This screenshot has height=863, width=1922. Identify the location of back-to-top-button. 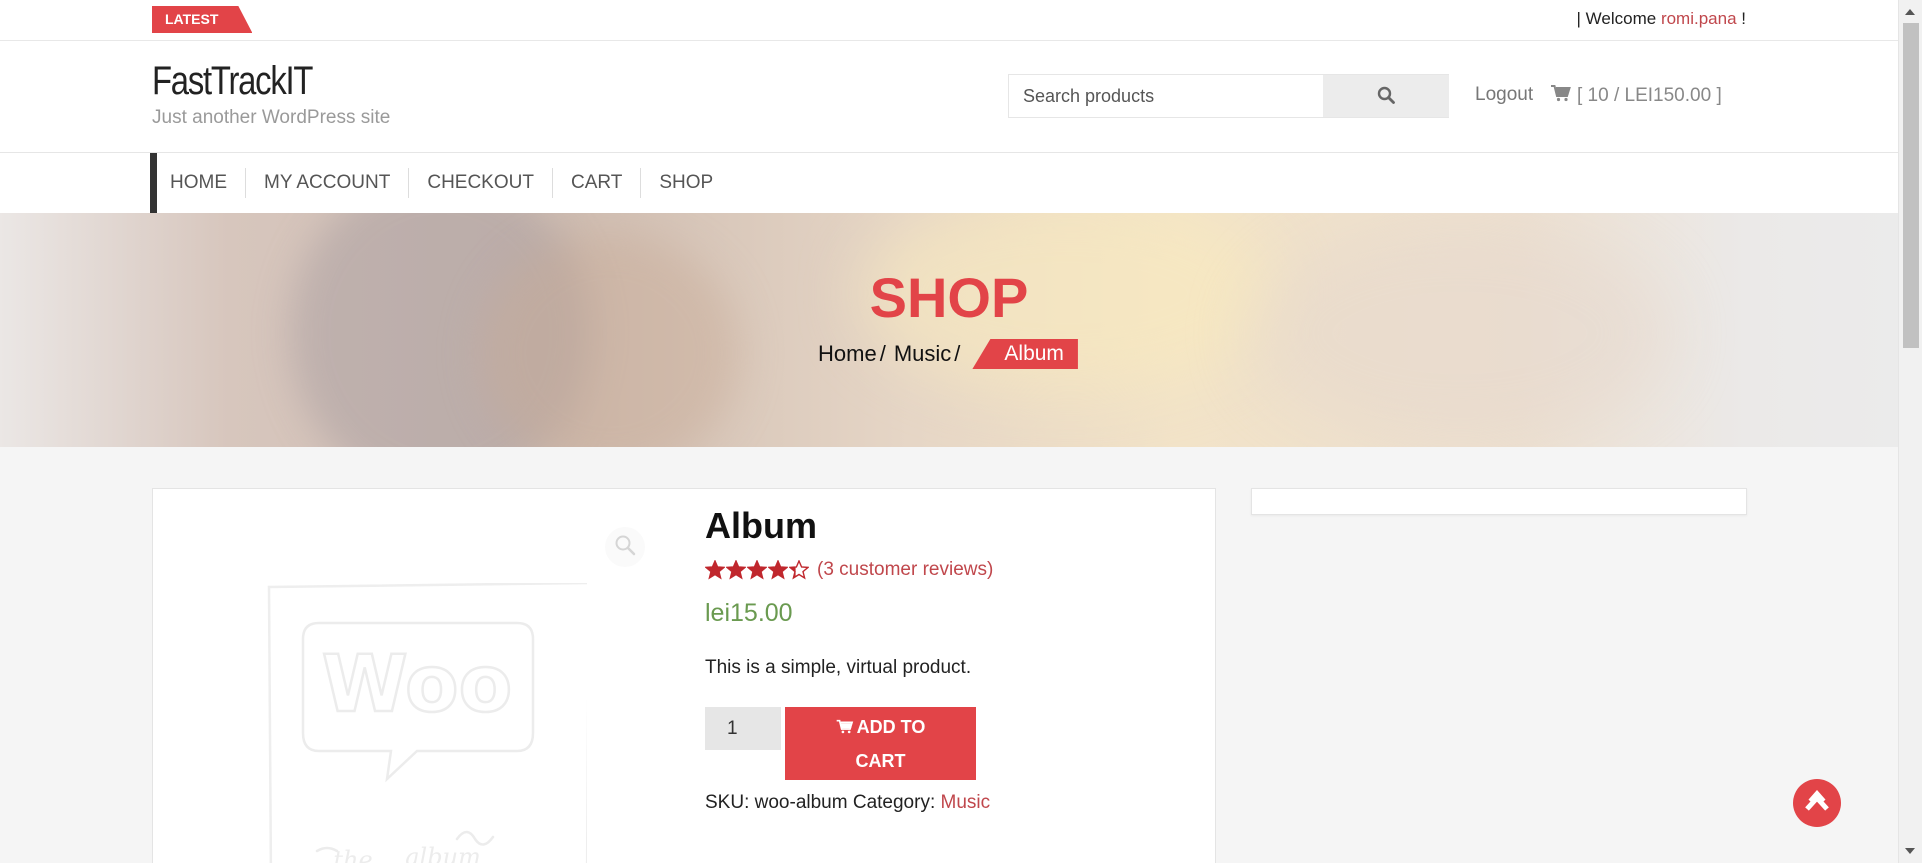
(1817, 803).